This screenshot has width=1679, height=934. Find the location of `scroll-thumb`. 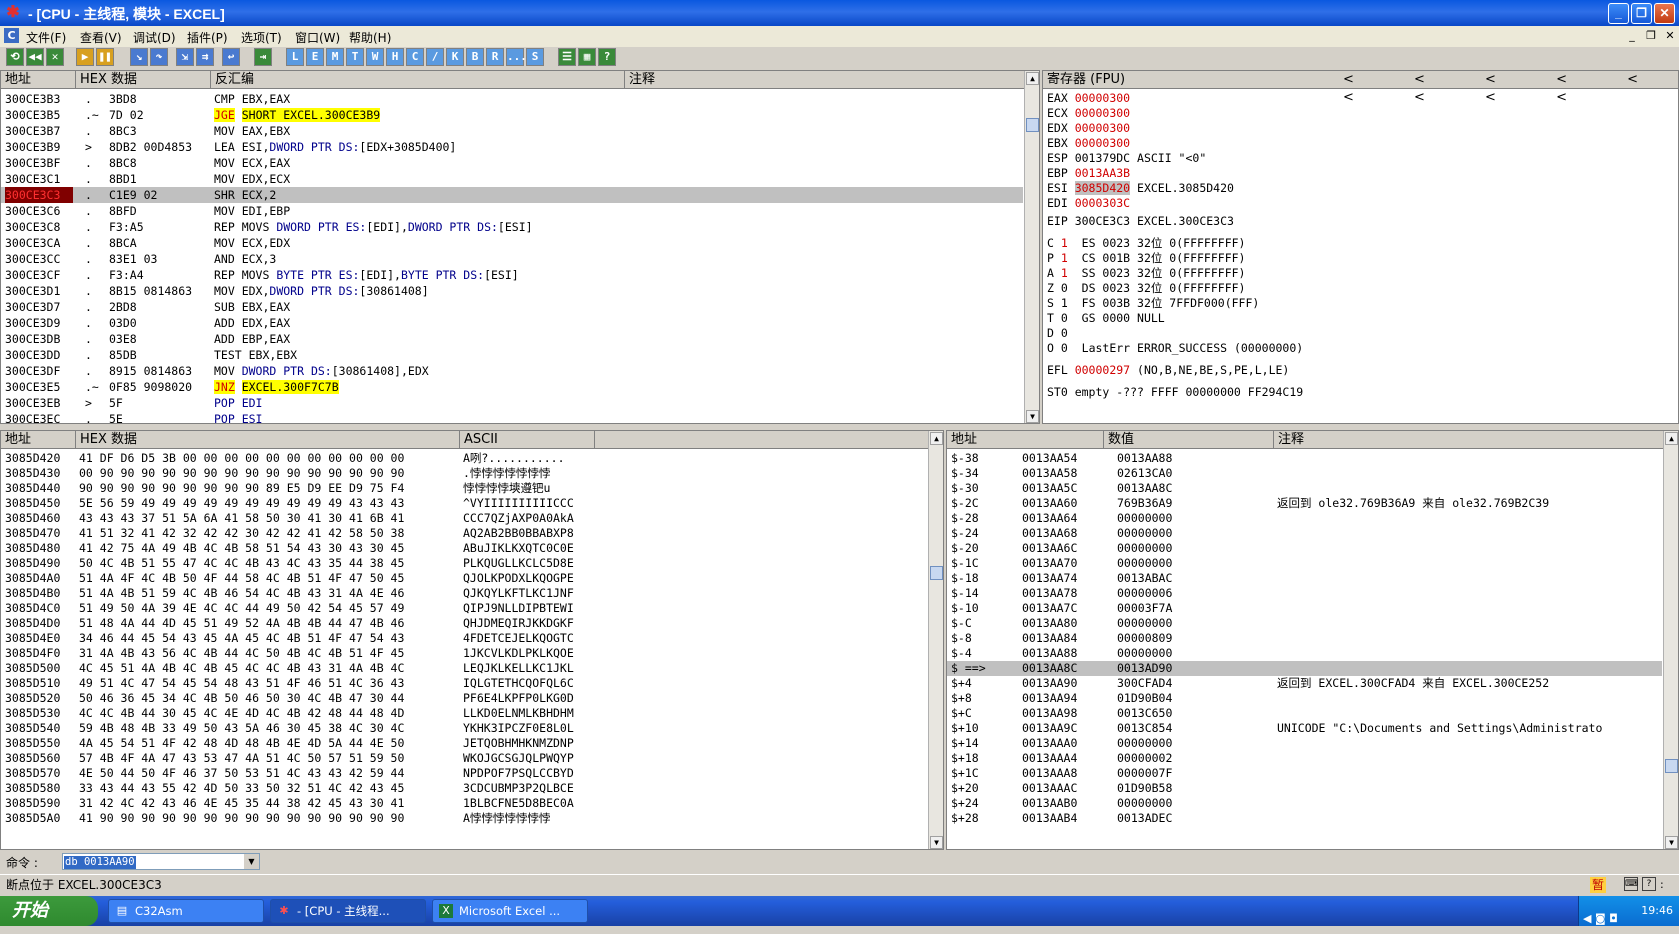

scroll-thumb is located at coordinates (1671, 766).